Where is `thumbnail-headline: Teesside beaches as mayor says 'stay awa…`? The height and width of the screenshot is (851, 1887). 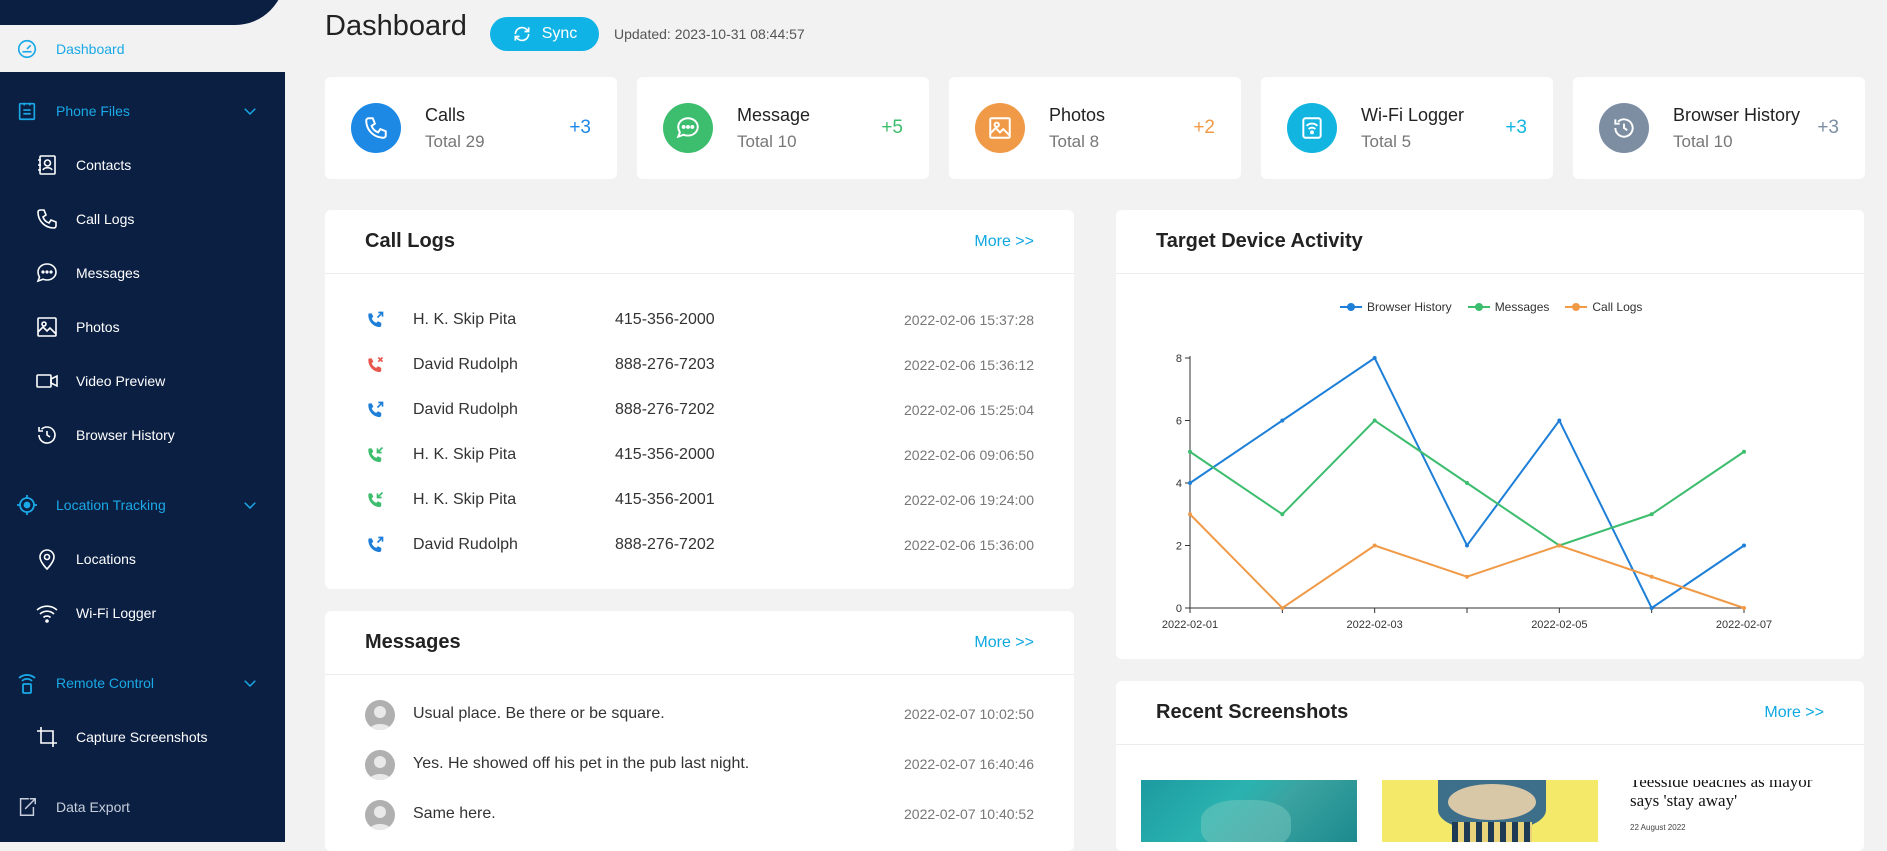
thumbnail-headline: Teesside beaches as mayor says 'stay awa… is located at coordinates (1721, 795).